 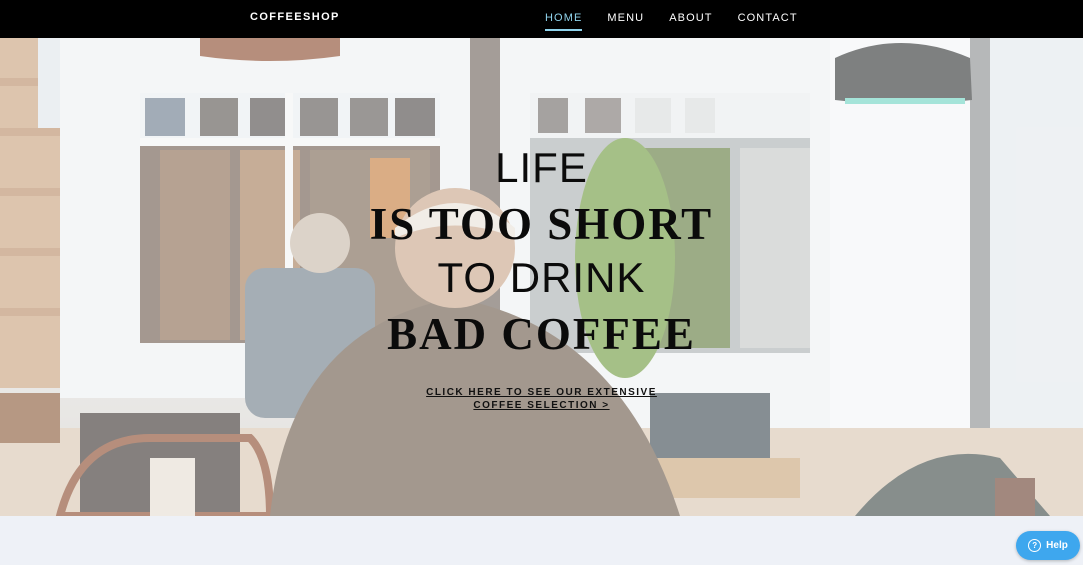 I want to click on nav-home: HOME, so click(x=564, y=21).